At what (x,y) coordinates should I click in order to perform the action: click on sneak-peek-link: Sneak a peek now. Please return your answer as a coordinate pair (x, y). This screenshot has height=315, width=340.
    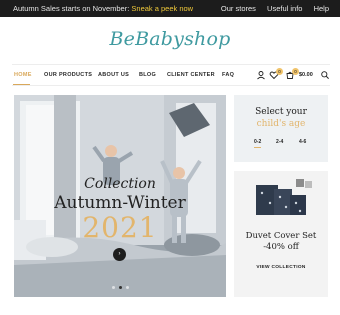
    Looking at the image, I should click on (162, 8).